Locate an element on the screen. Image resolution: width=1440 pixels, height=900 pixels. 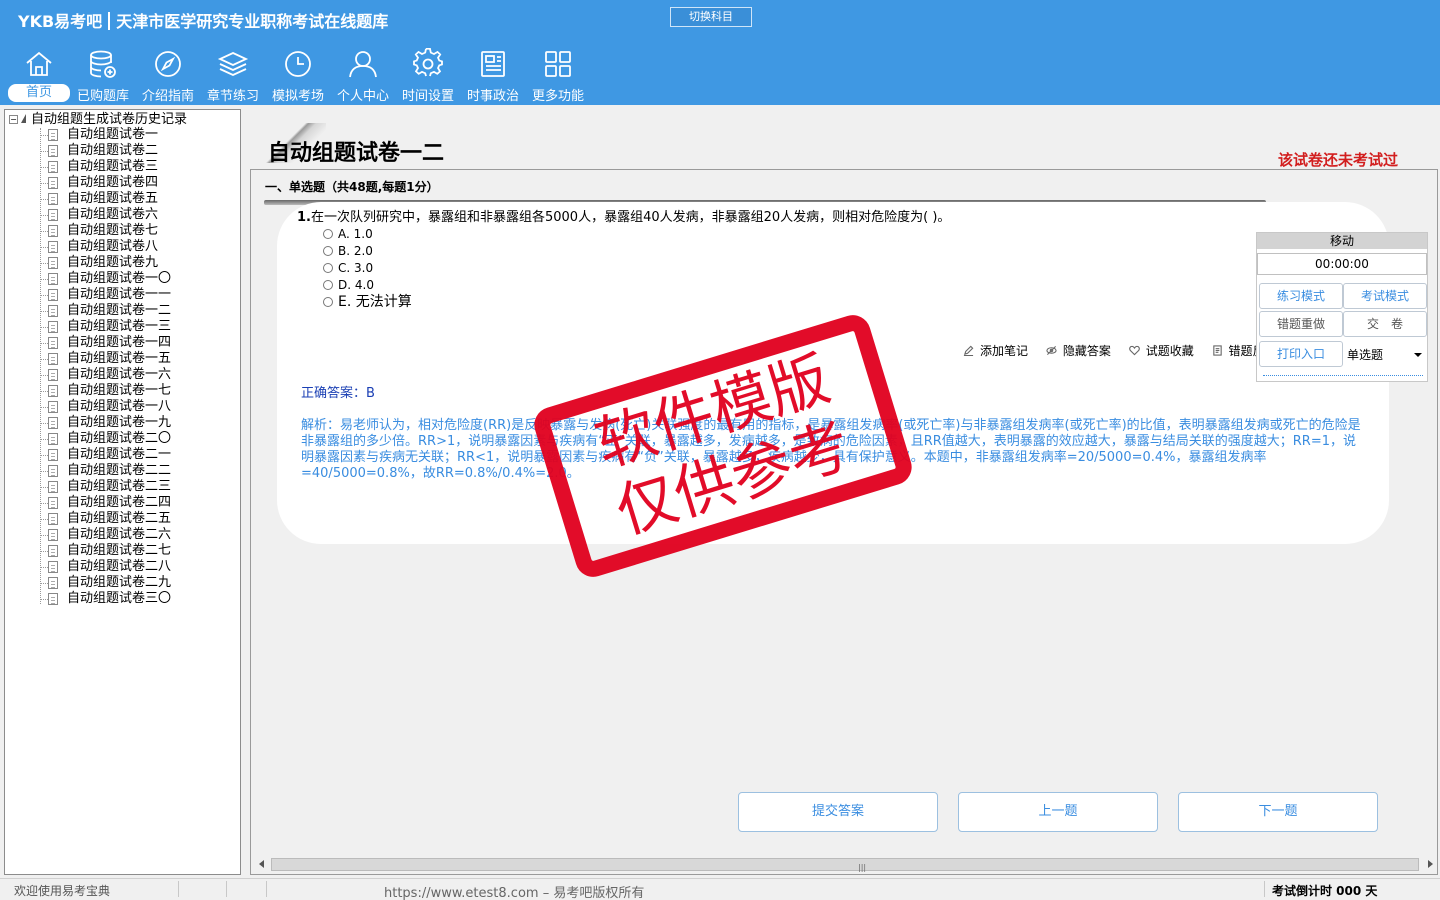
switch-subject-button: 切换科目 is located at coordinates (711, 17).